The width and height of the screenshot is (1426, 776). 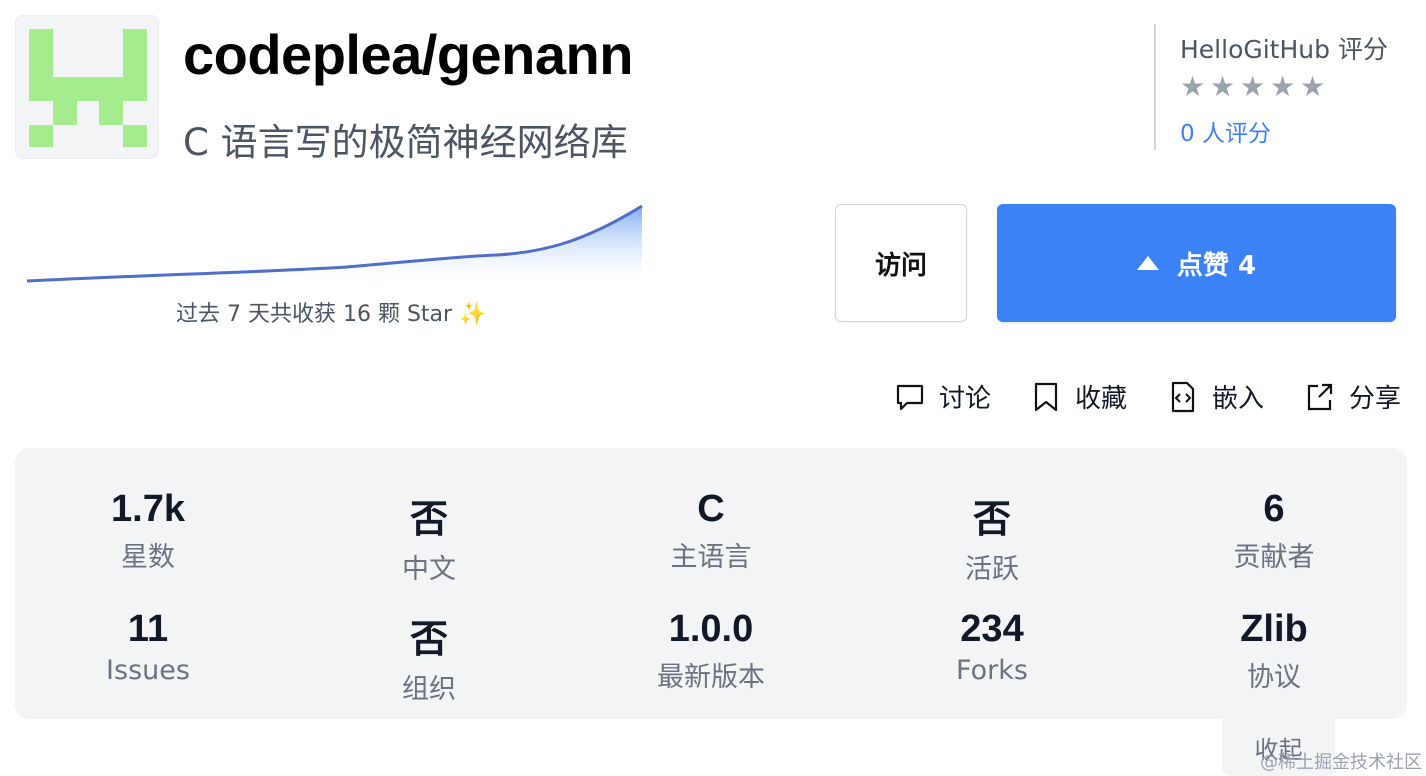 I want to click on stat-contributors: 6 贡献者, so click(x=1274, y=531).